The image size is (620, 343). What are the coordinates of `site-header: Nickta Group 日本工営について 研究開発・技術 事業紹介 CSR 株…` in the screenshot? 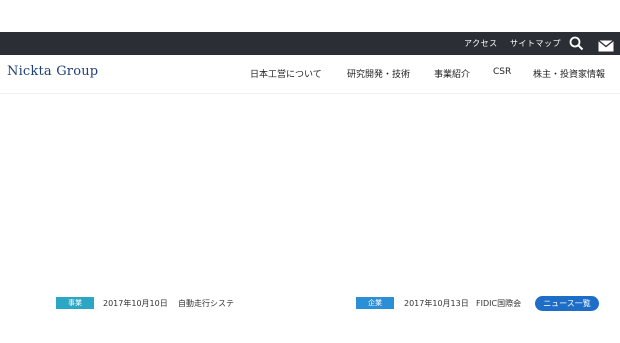 It's located at (310, 74).